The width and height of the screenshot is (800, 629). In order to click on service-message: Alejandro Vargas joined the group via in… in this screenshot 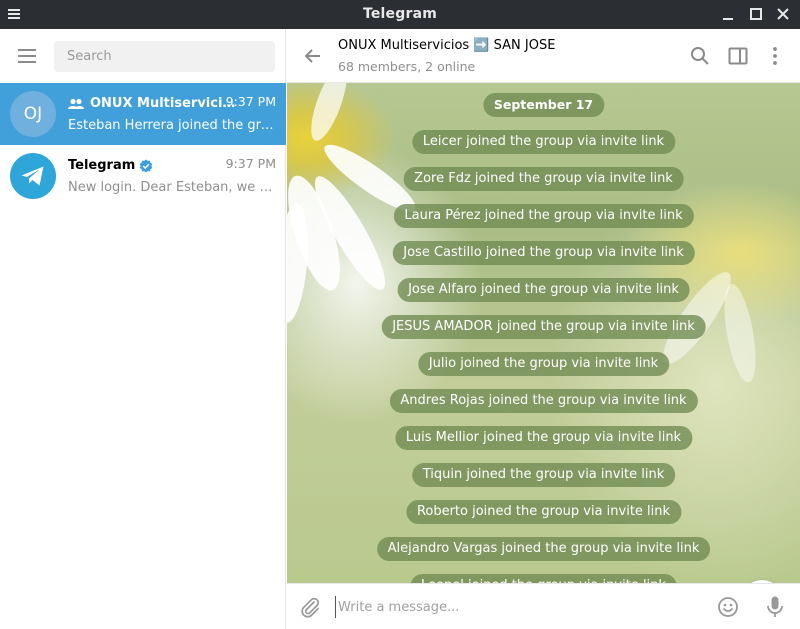, I will do `click(543, 549)`.